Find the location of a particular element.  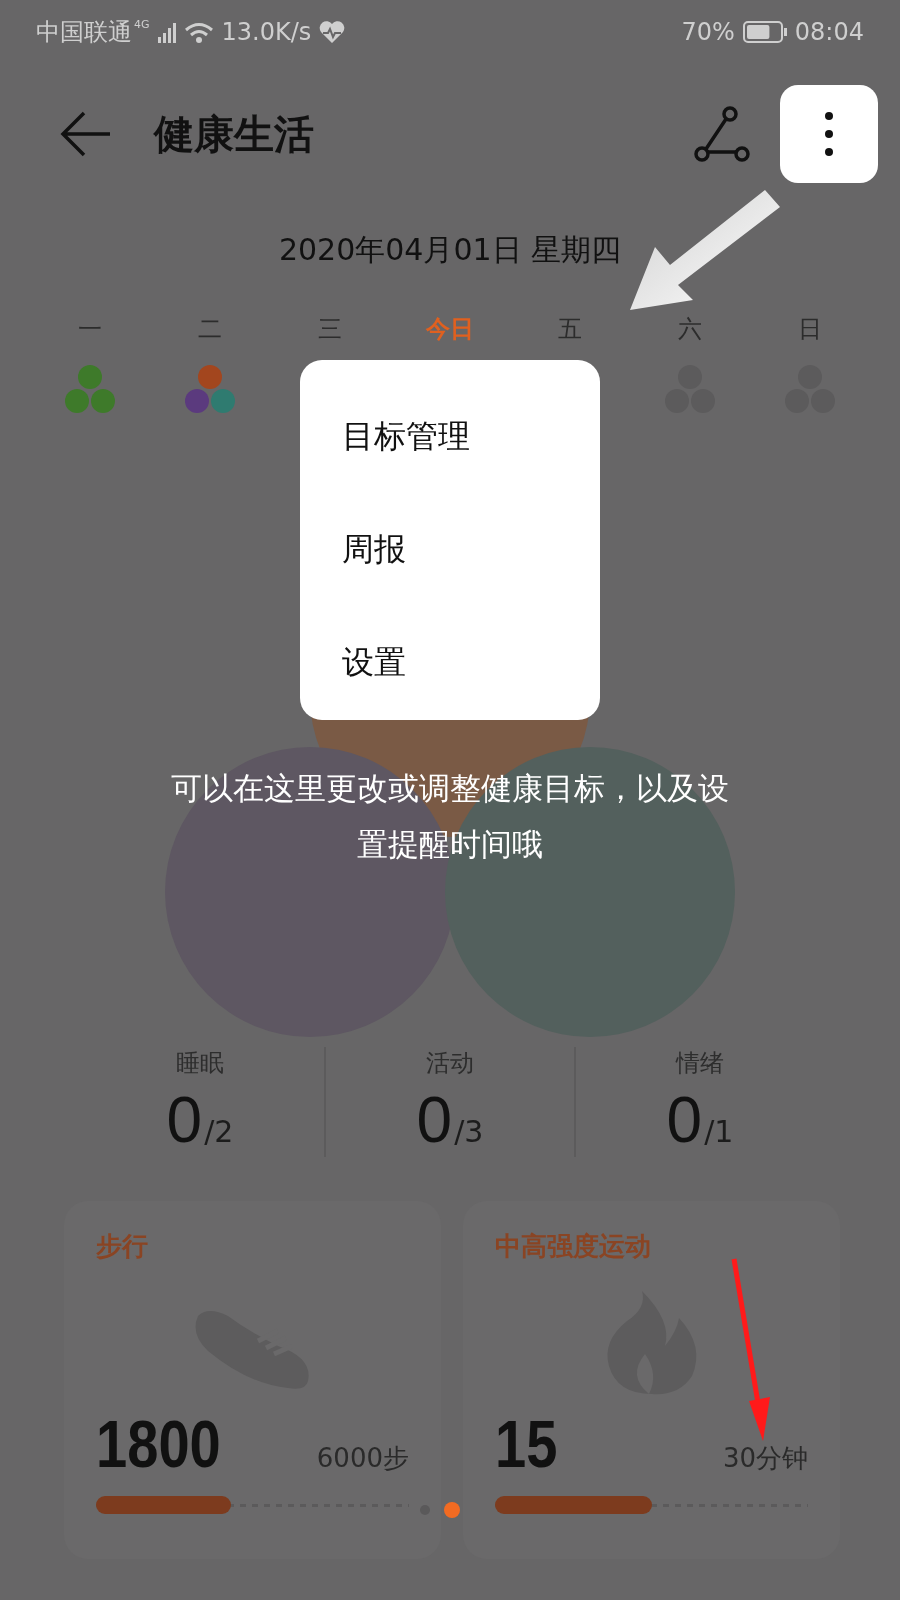

card-title: 中高强度运动 is located at coordinates (573, 1246).